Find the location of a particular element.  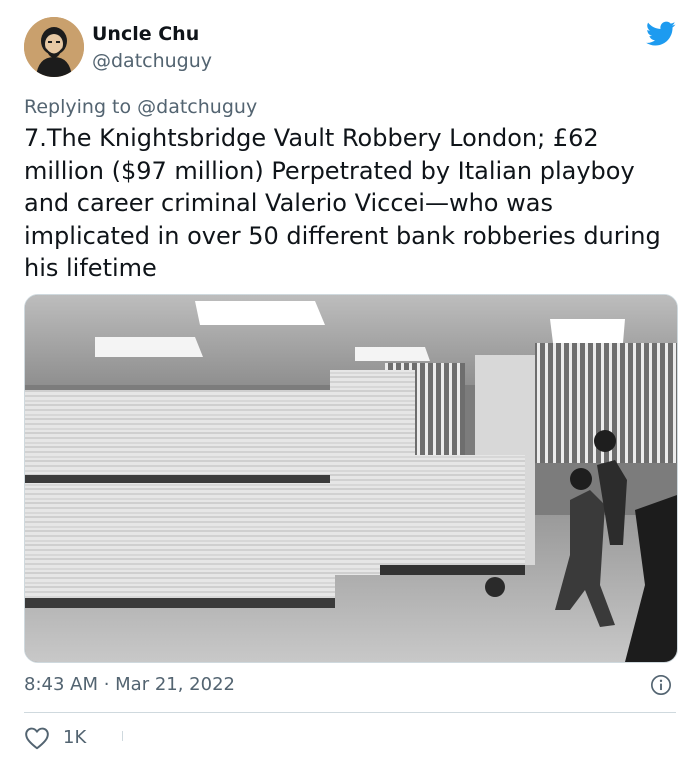

reply-context: Replying to @datchuguy is located at coordinates (140, 107).